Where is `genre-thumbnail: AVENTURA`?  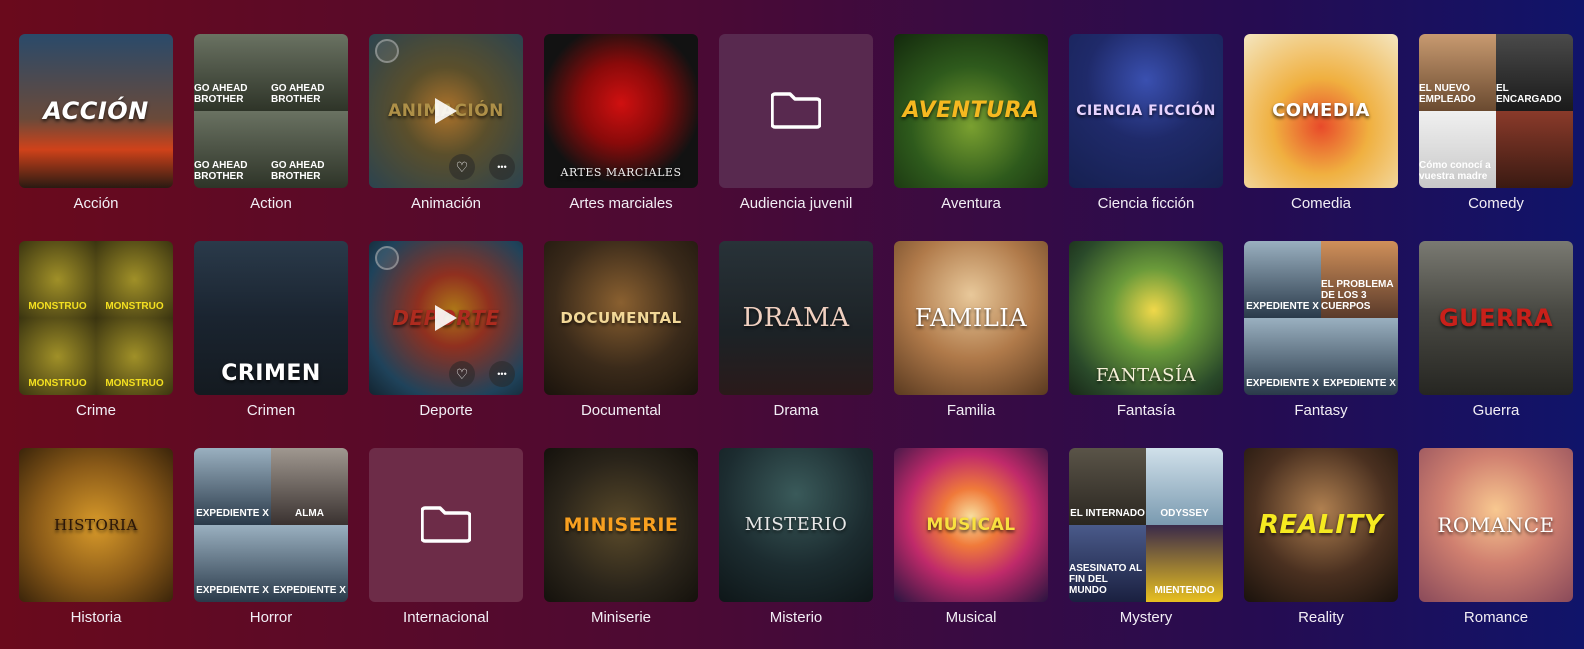 genre-thumbnail: AVENTURA is located at coordinates (971, 111).